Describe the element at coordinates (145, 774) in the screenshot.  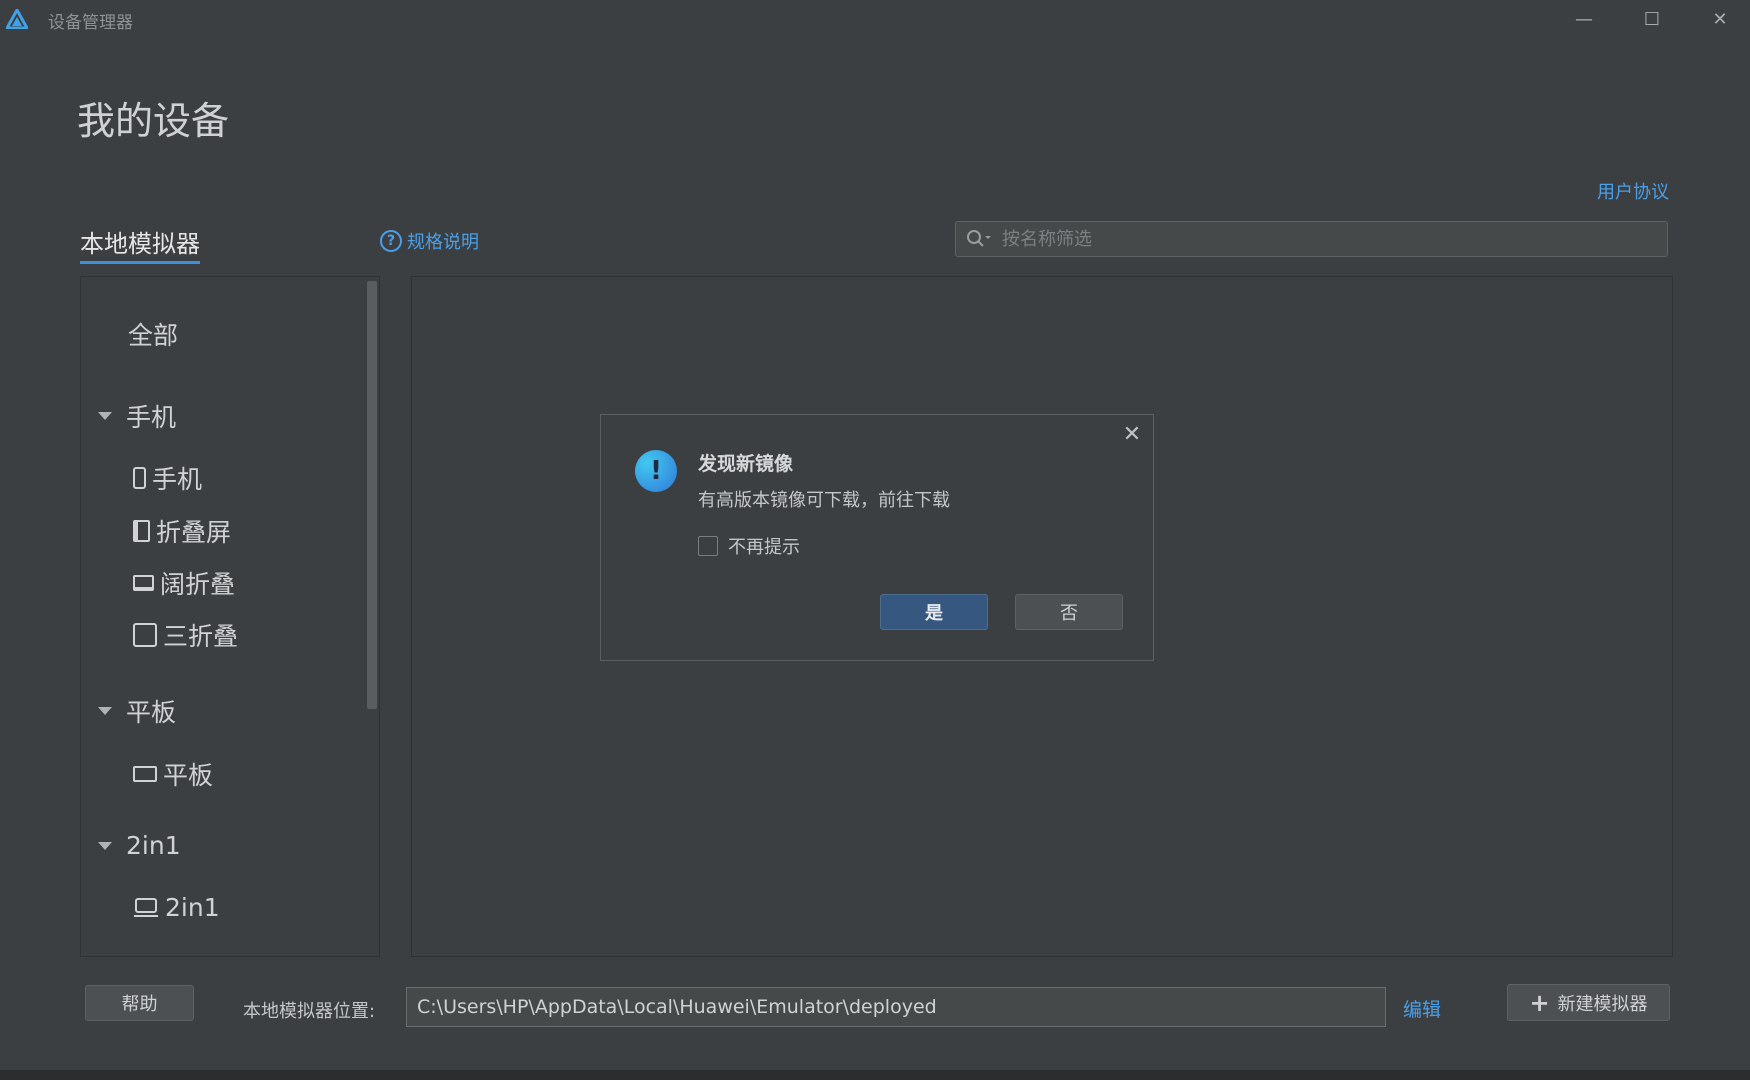
I see `tablet-icon` at that location.